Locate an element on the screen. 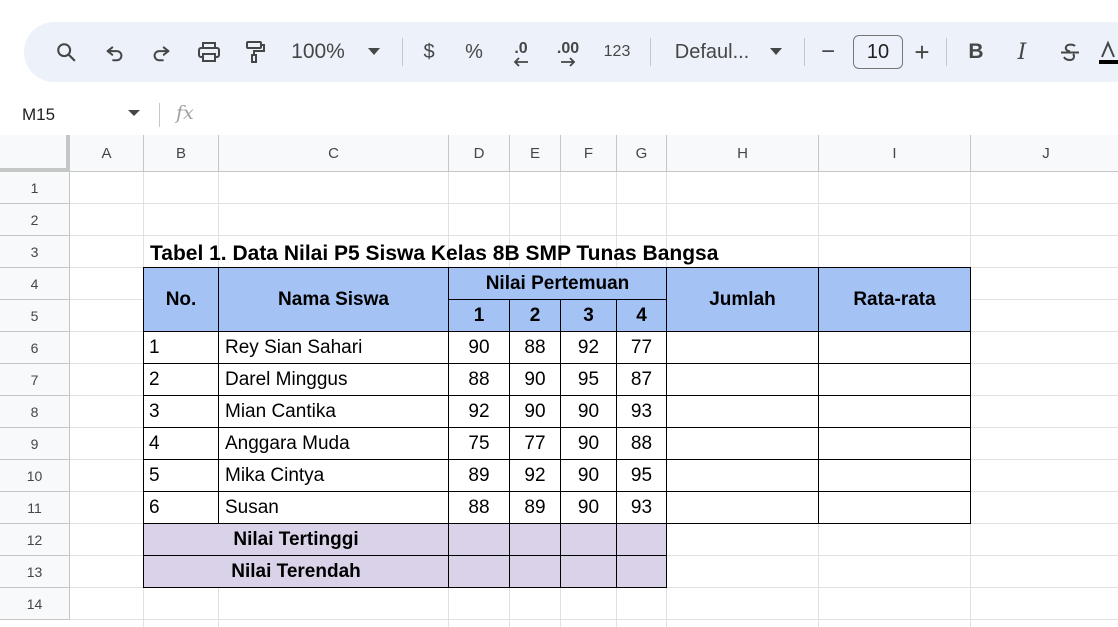  header-pertemuan-1: 1 is located at coordinates (479, 315).